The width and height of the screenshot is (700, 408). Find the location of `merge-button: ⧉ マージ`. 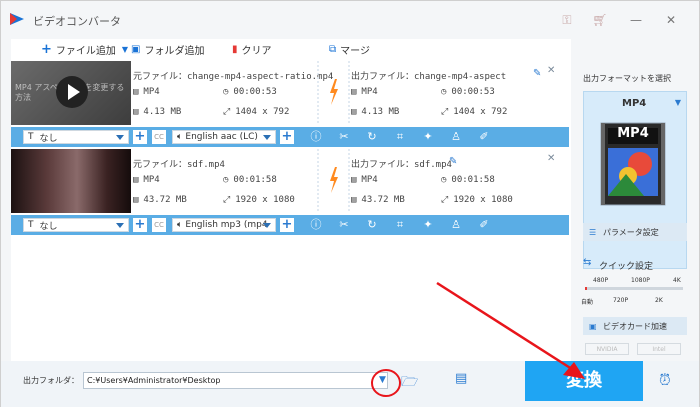

merge-button: ⧉ マージ is located at coordinates (349, 49).